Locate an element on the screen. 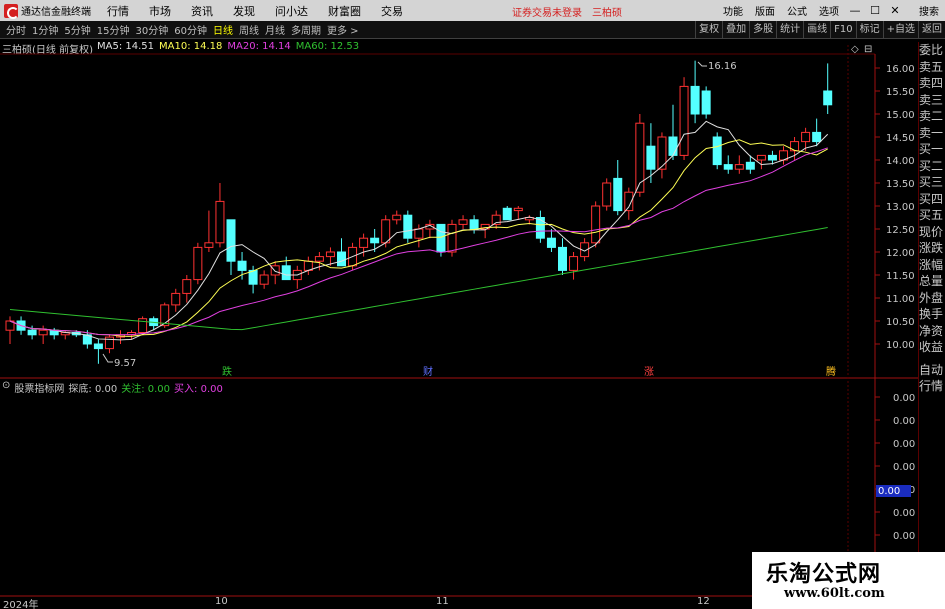 Image resolution: width=945 pixels, height=609 pixels. quote-label: 收益 is located at coordinates (931, 347).